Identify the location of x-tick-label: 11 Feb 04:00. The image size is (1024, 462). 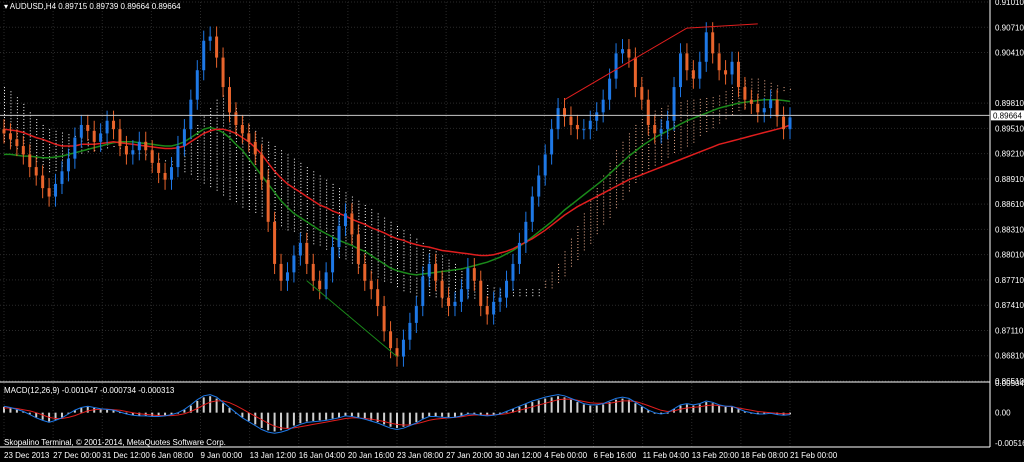
(666, 455).